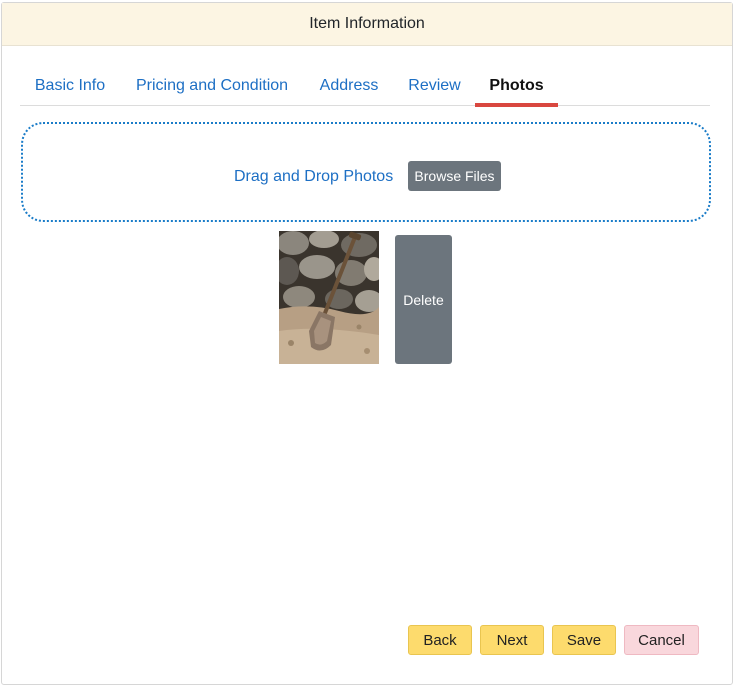 This screenshot has height=689, width=736. I want to click on tab-basic-info: Basic Info, so click(70, 85).